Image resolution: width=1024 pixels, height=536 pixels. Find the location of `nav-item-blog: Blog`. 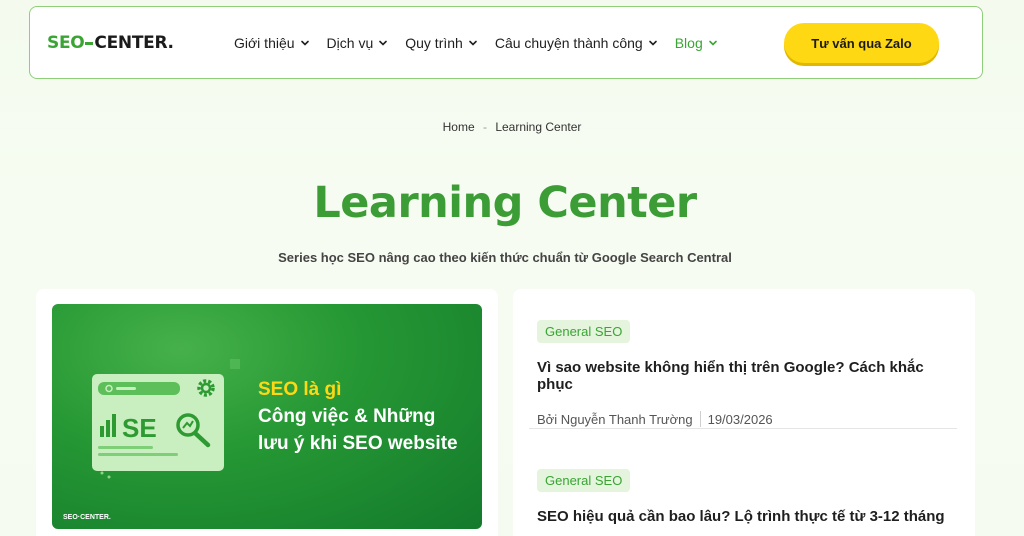

nav-item-blog: Blog is located at coordinates (696, 43).